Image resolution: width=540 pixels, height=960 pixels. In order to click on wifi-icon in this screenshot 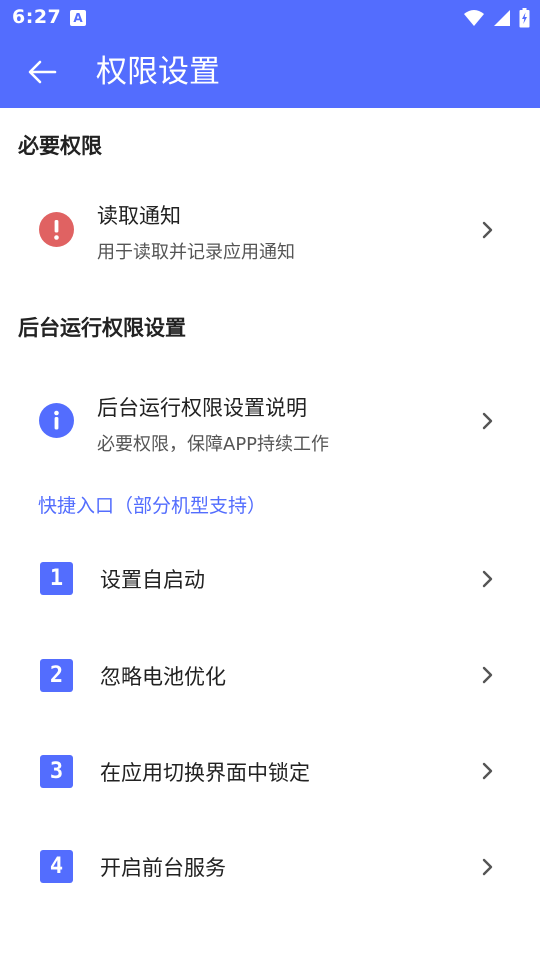, I will do `click(474, 18)`.